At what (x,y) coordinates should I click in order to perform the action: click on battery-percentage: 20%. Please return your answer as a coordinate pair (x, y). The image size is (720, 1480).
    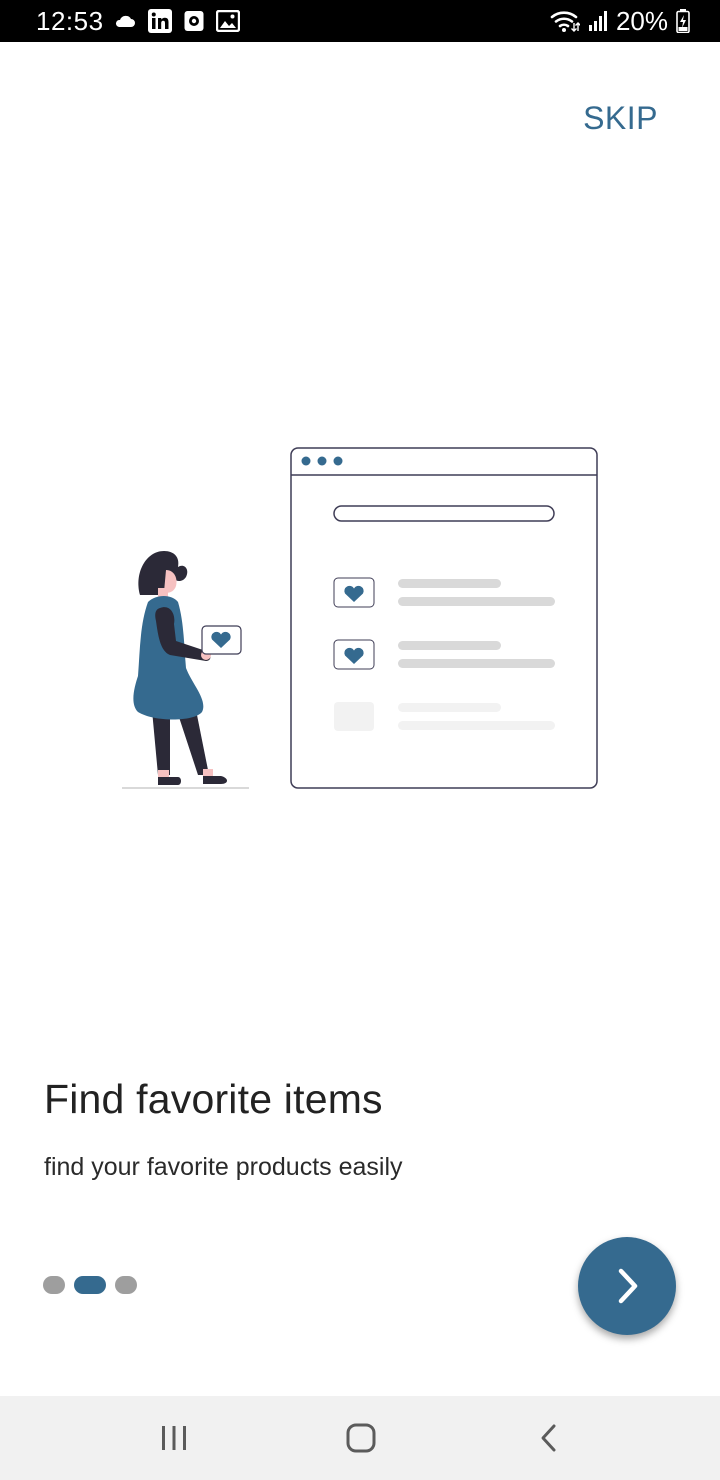
    Looking at the image, I should click on (641, 21).